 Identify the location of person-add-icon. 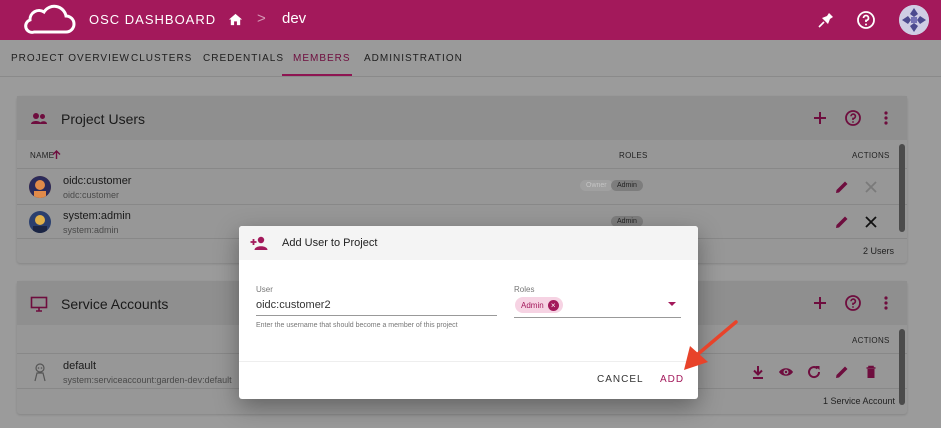
(259, 243).